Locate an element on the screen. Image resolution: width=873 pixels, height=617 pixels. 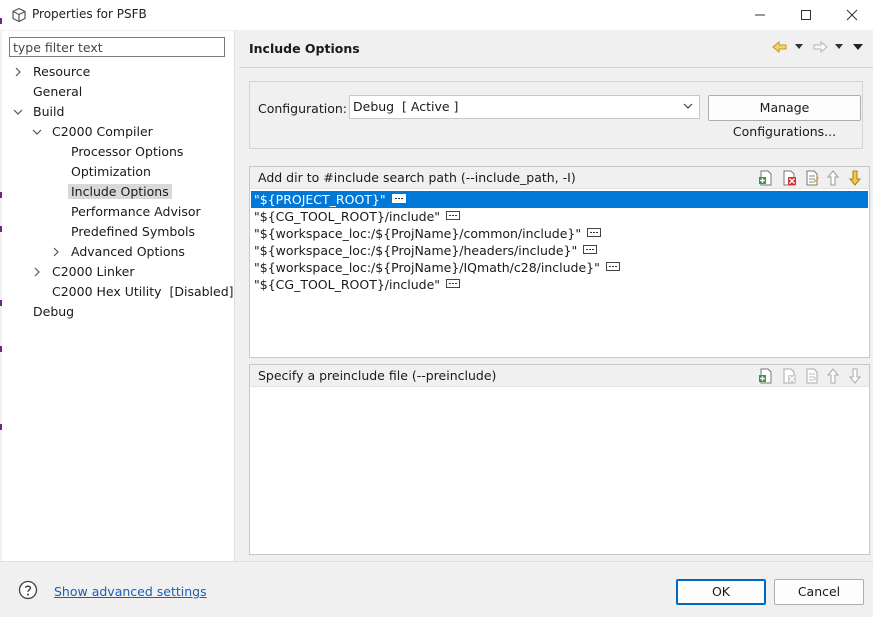
tree-item-label: General is located at coordinates (58, 91).